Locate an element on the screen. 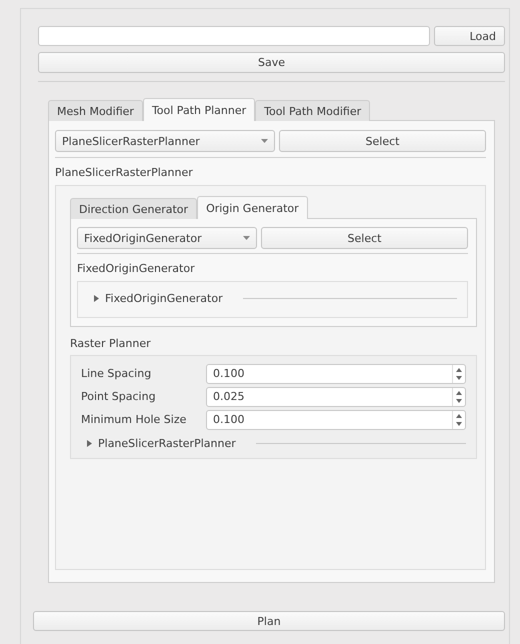 The width and height of the screenshot is (520, 644). parameter-label: Line Spacing is located at coordinates (116, 373).